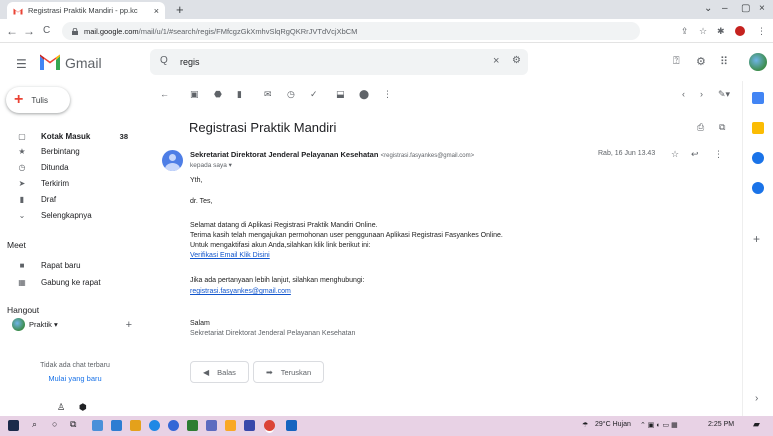 This screenshot has width=773, height=436. What do you see at coordinates (34, 424) in the screenshot?
I see `search-taskbar-icon: ⌕` at bounding box center [34, 424].